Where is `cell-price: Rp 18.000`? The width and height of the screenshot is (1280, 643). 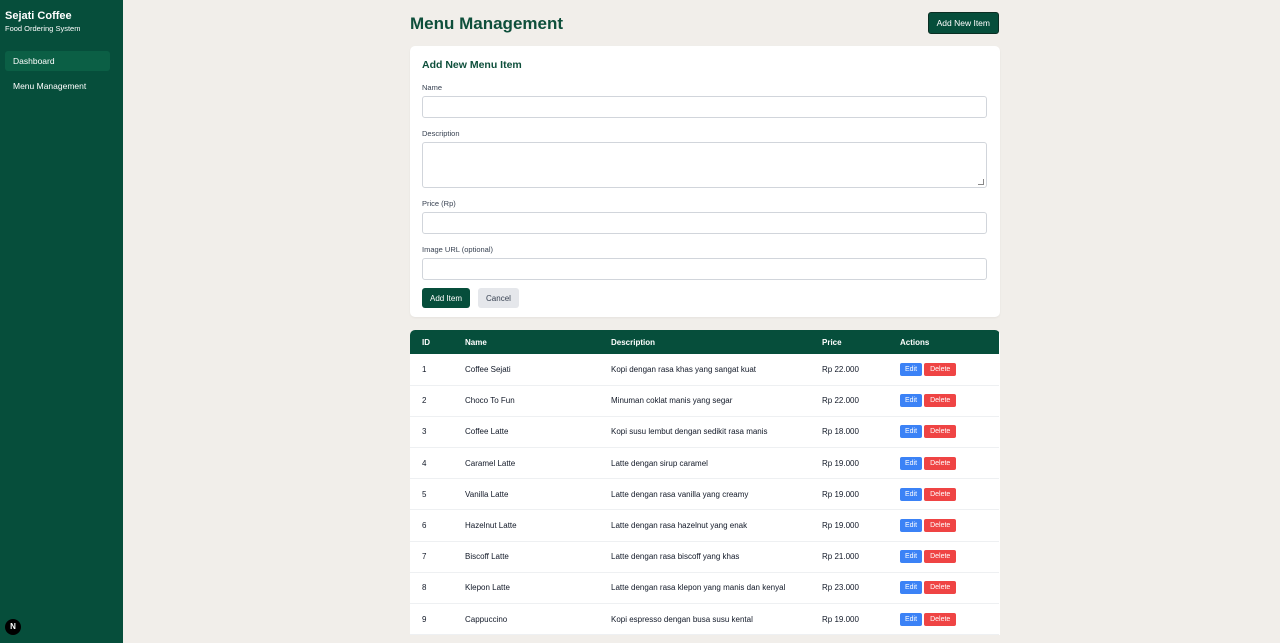 cell-price: Rp 18.000 is located at coordinates (840, 432).